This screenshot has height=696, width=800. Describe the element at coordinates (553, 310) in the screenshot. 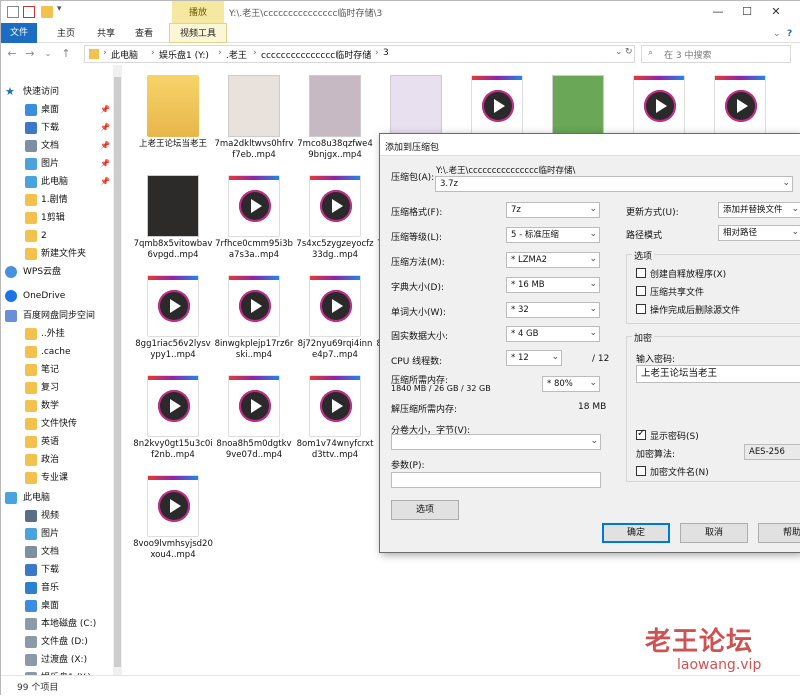

I see `word-select: * 32 ⌄` at that location.